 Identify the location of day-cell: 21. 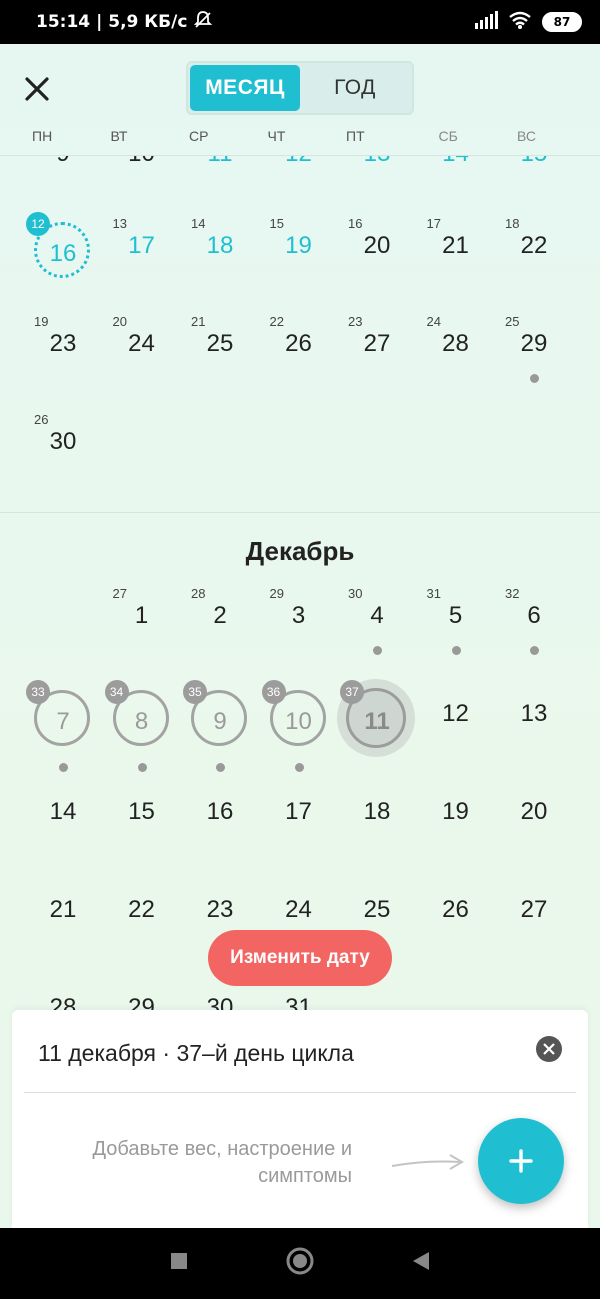
(63, 919).